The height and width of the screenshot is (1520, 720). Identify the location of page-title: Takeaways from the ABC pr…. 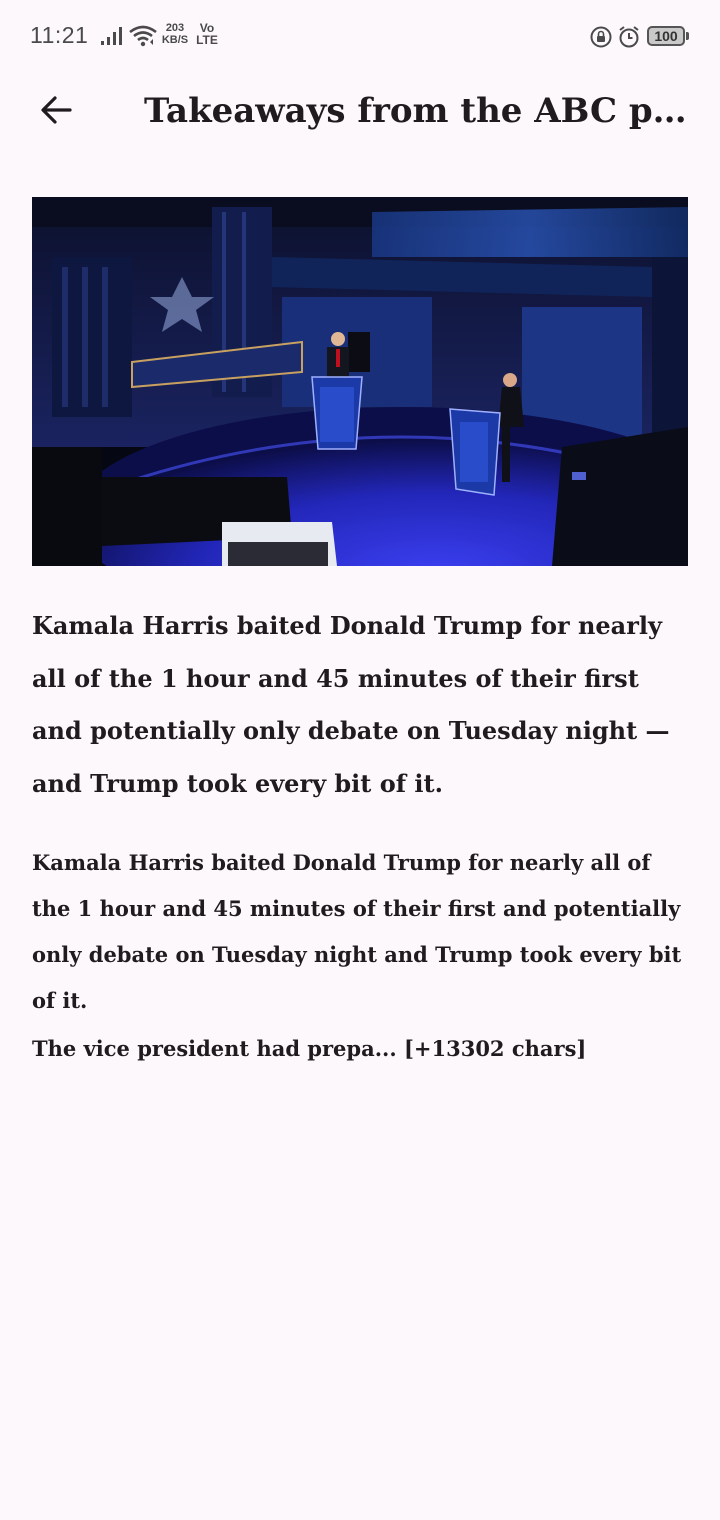
(419, 111).